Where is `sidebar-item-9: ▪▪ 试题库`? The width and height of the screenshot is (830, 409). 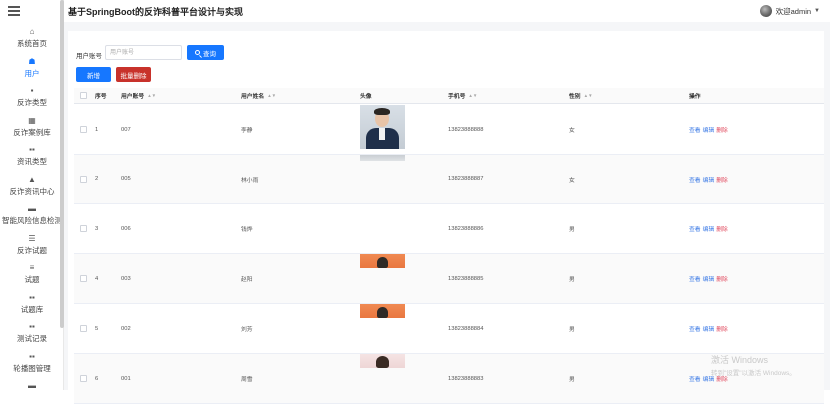
sidebar-item-9: ▪▪ 试题库 is located at coordinates (32, 306).